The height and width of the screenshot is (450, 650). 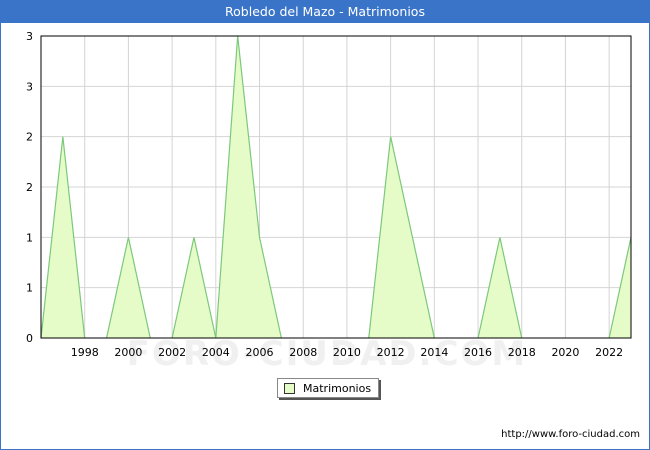 I want to click on x-tick-label: 1998, so click(x=85, y=352).